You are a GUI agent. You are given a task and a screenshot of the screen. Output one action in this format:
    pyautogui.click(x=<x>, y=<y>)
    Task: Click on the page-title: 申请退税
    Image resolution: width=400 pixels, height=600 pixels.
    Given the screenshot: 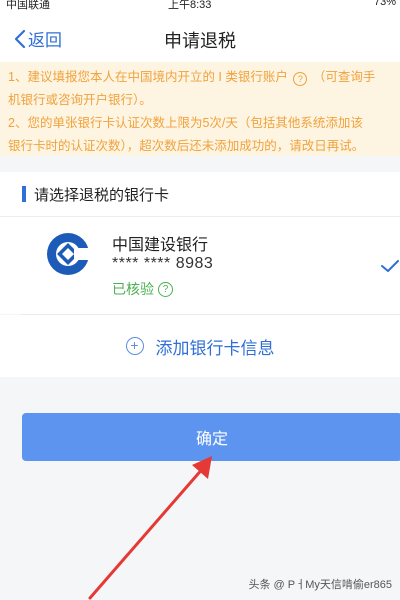 What is the action you would take?
    pyautogui.click(x=200, y=41)
    